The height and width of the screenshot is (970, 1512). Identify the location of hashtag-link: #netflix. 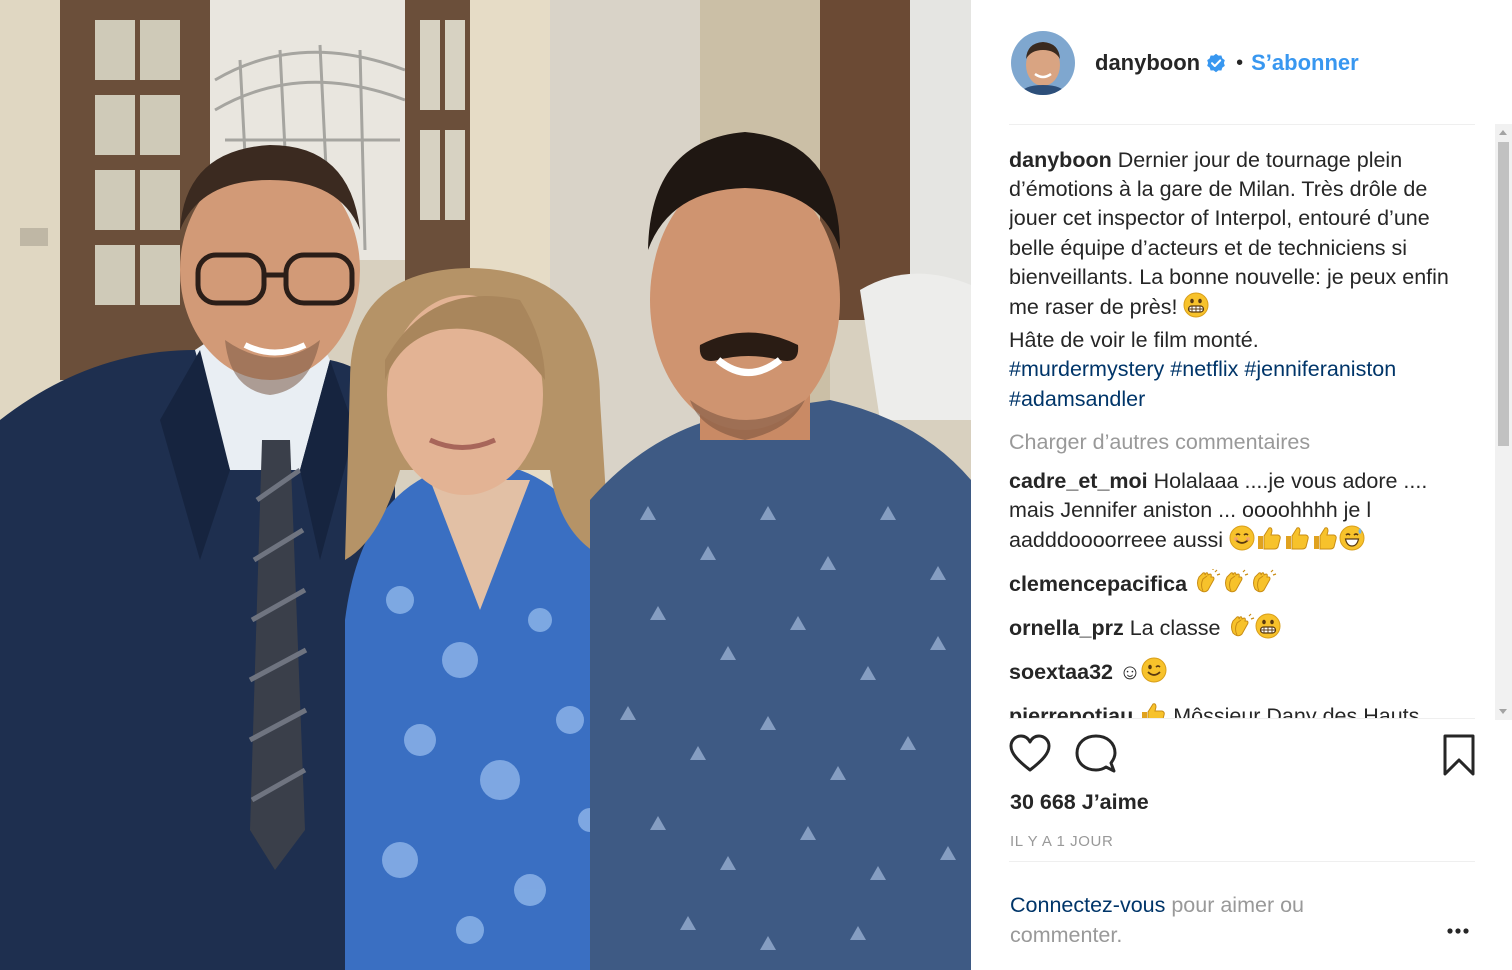
(1204, 369).